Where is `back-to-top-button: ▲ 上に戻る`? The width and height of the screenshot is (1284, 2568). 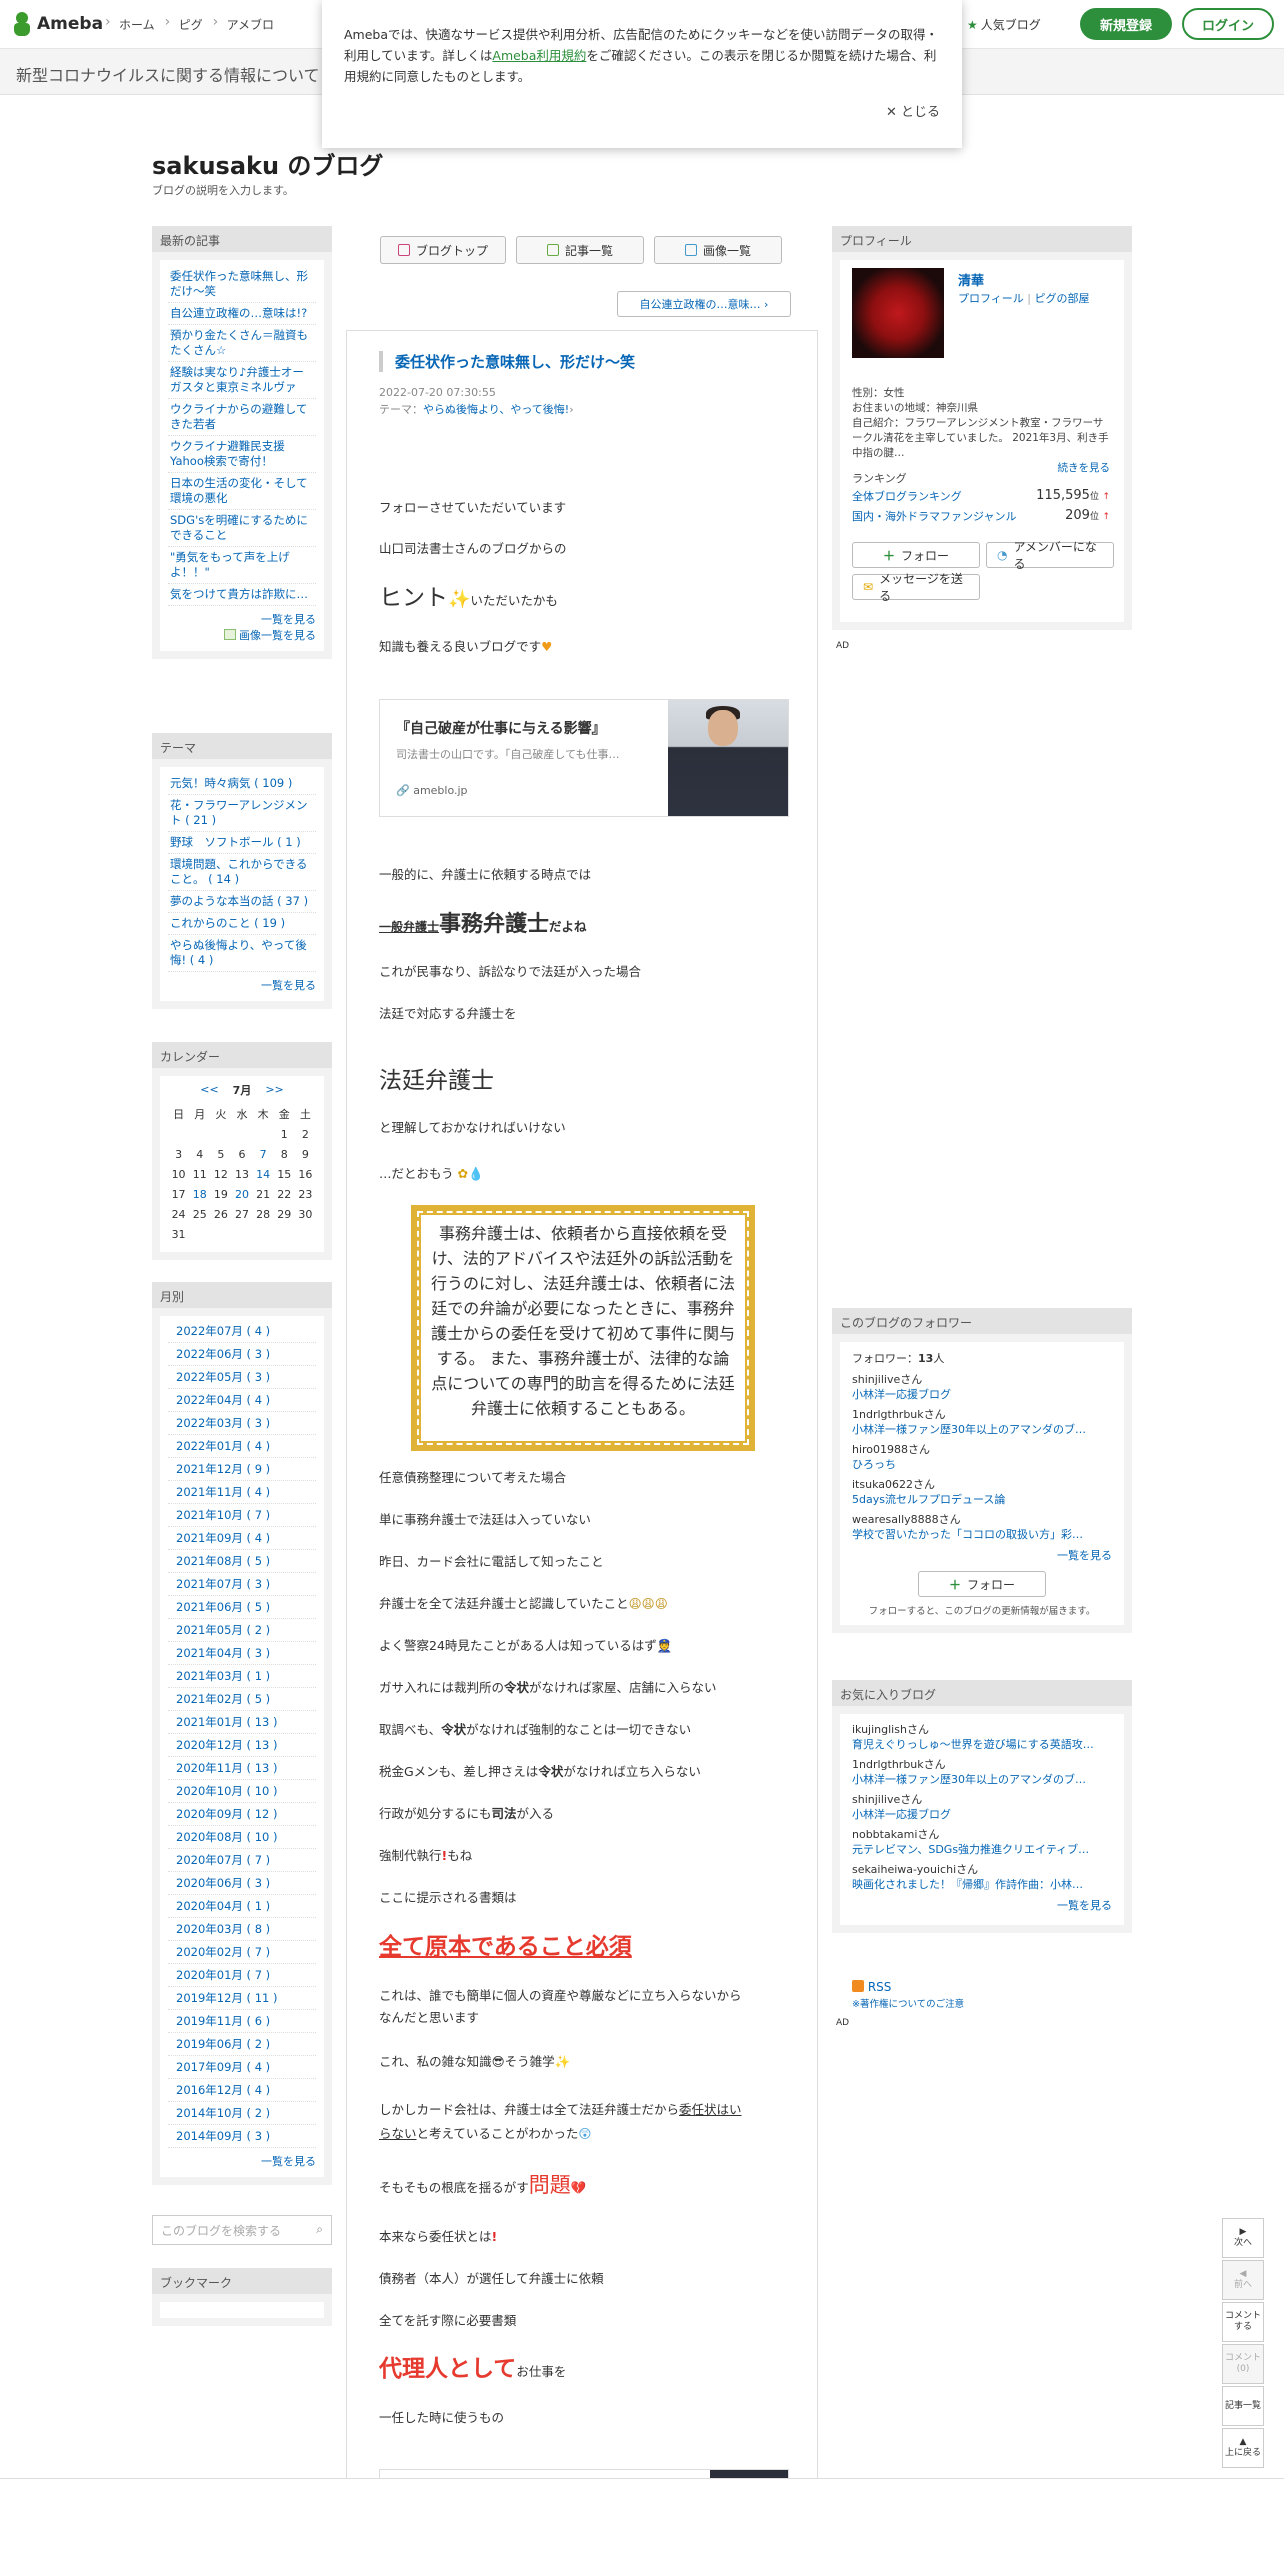 back-to-top-button: ▲ 上に戻る is located at coordinates (1243, 2448).